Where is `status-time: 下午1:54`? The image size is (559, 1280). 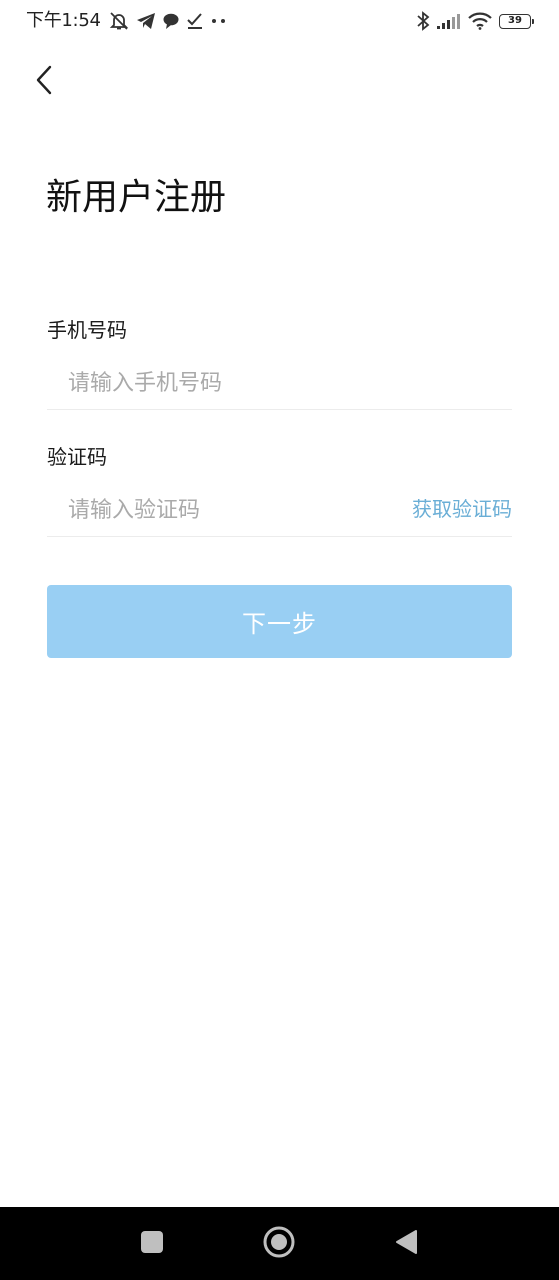
status-time: 下午1:54 is located at coordinates (63, 20).